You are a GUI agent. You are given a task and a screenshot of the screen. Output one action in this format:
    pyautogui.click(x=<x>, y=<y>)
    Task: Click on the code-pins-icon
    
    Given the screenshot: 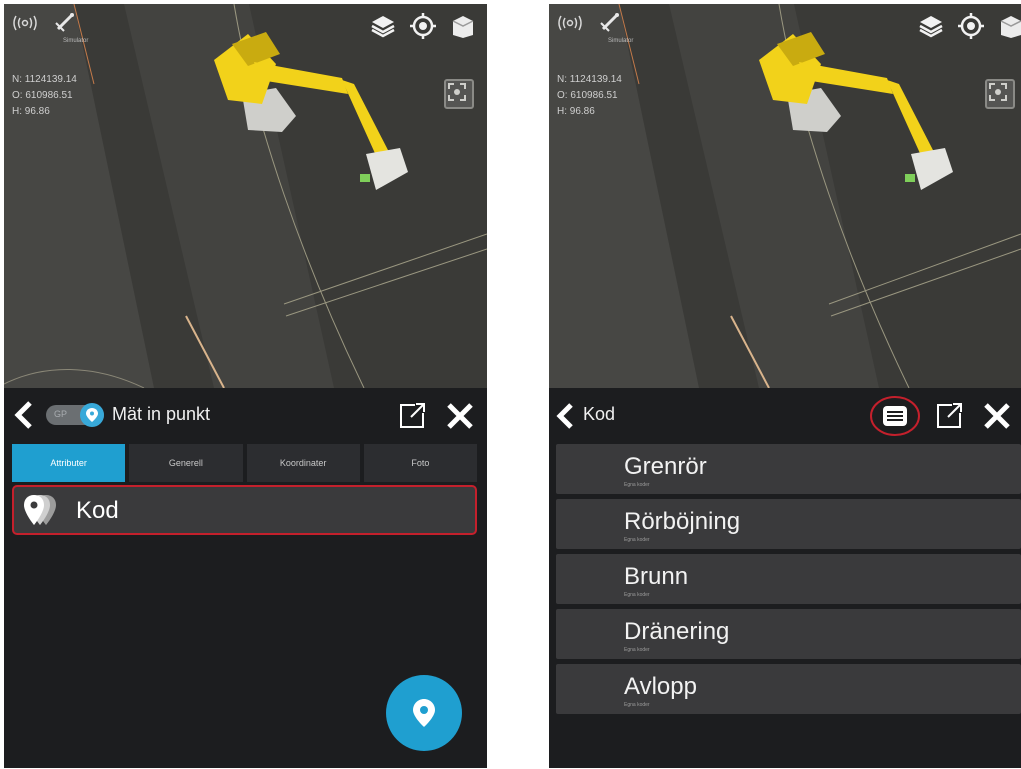 What is the action you would take?
    pyautogui.click(x=40, y=511)
    